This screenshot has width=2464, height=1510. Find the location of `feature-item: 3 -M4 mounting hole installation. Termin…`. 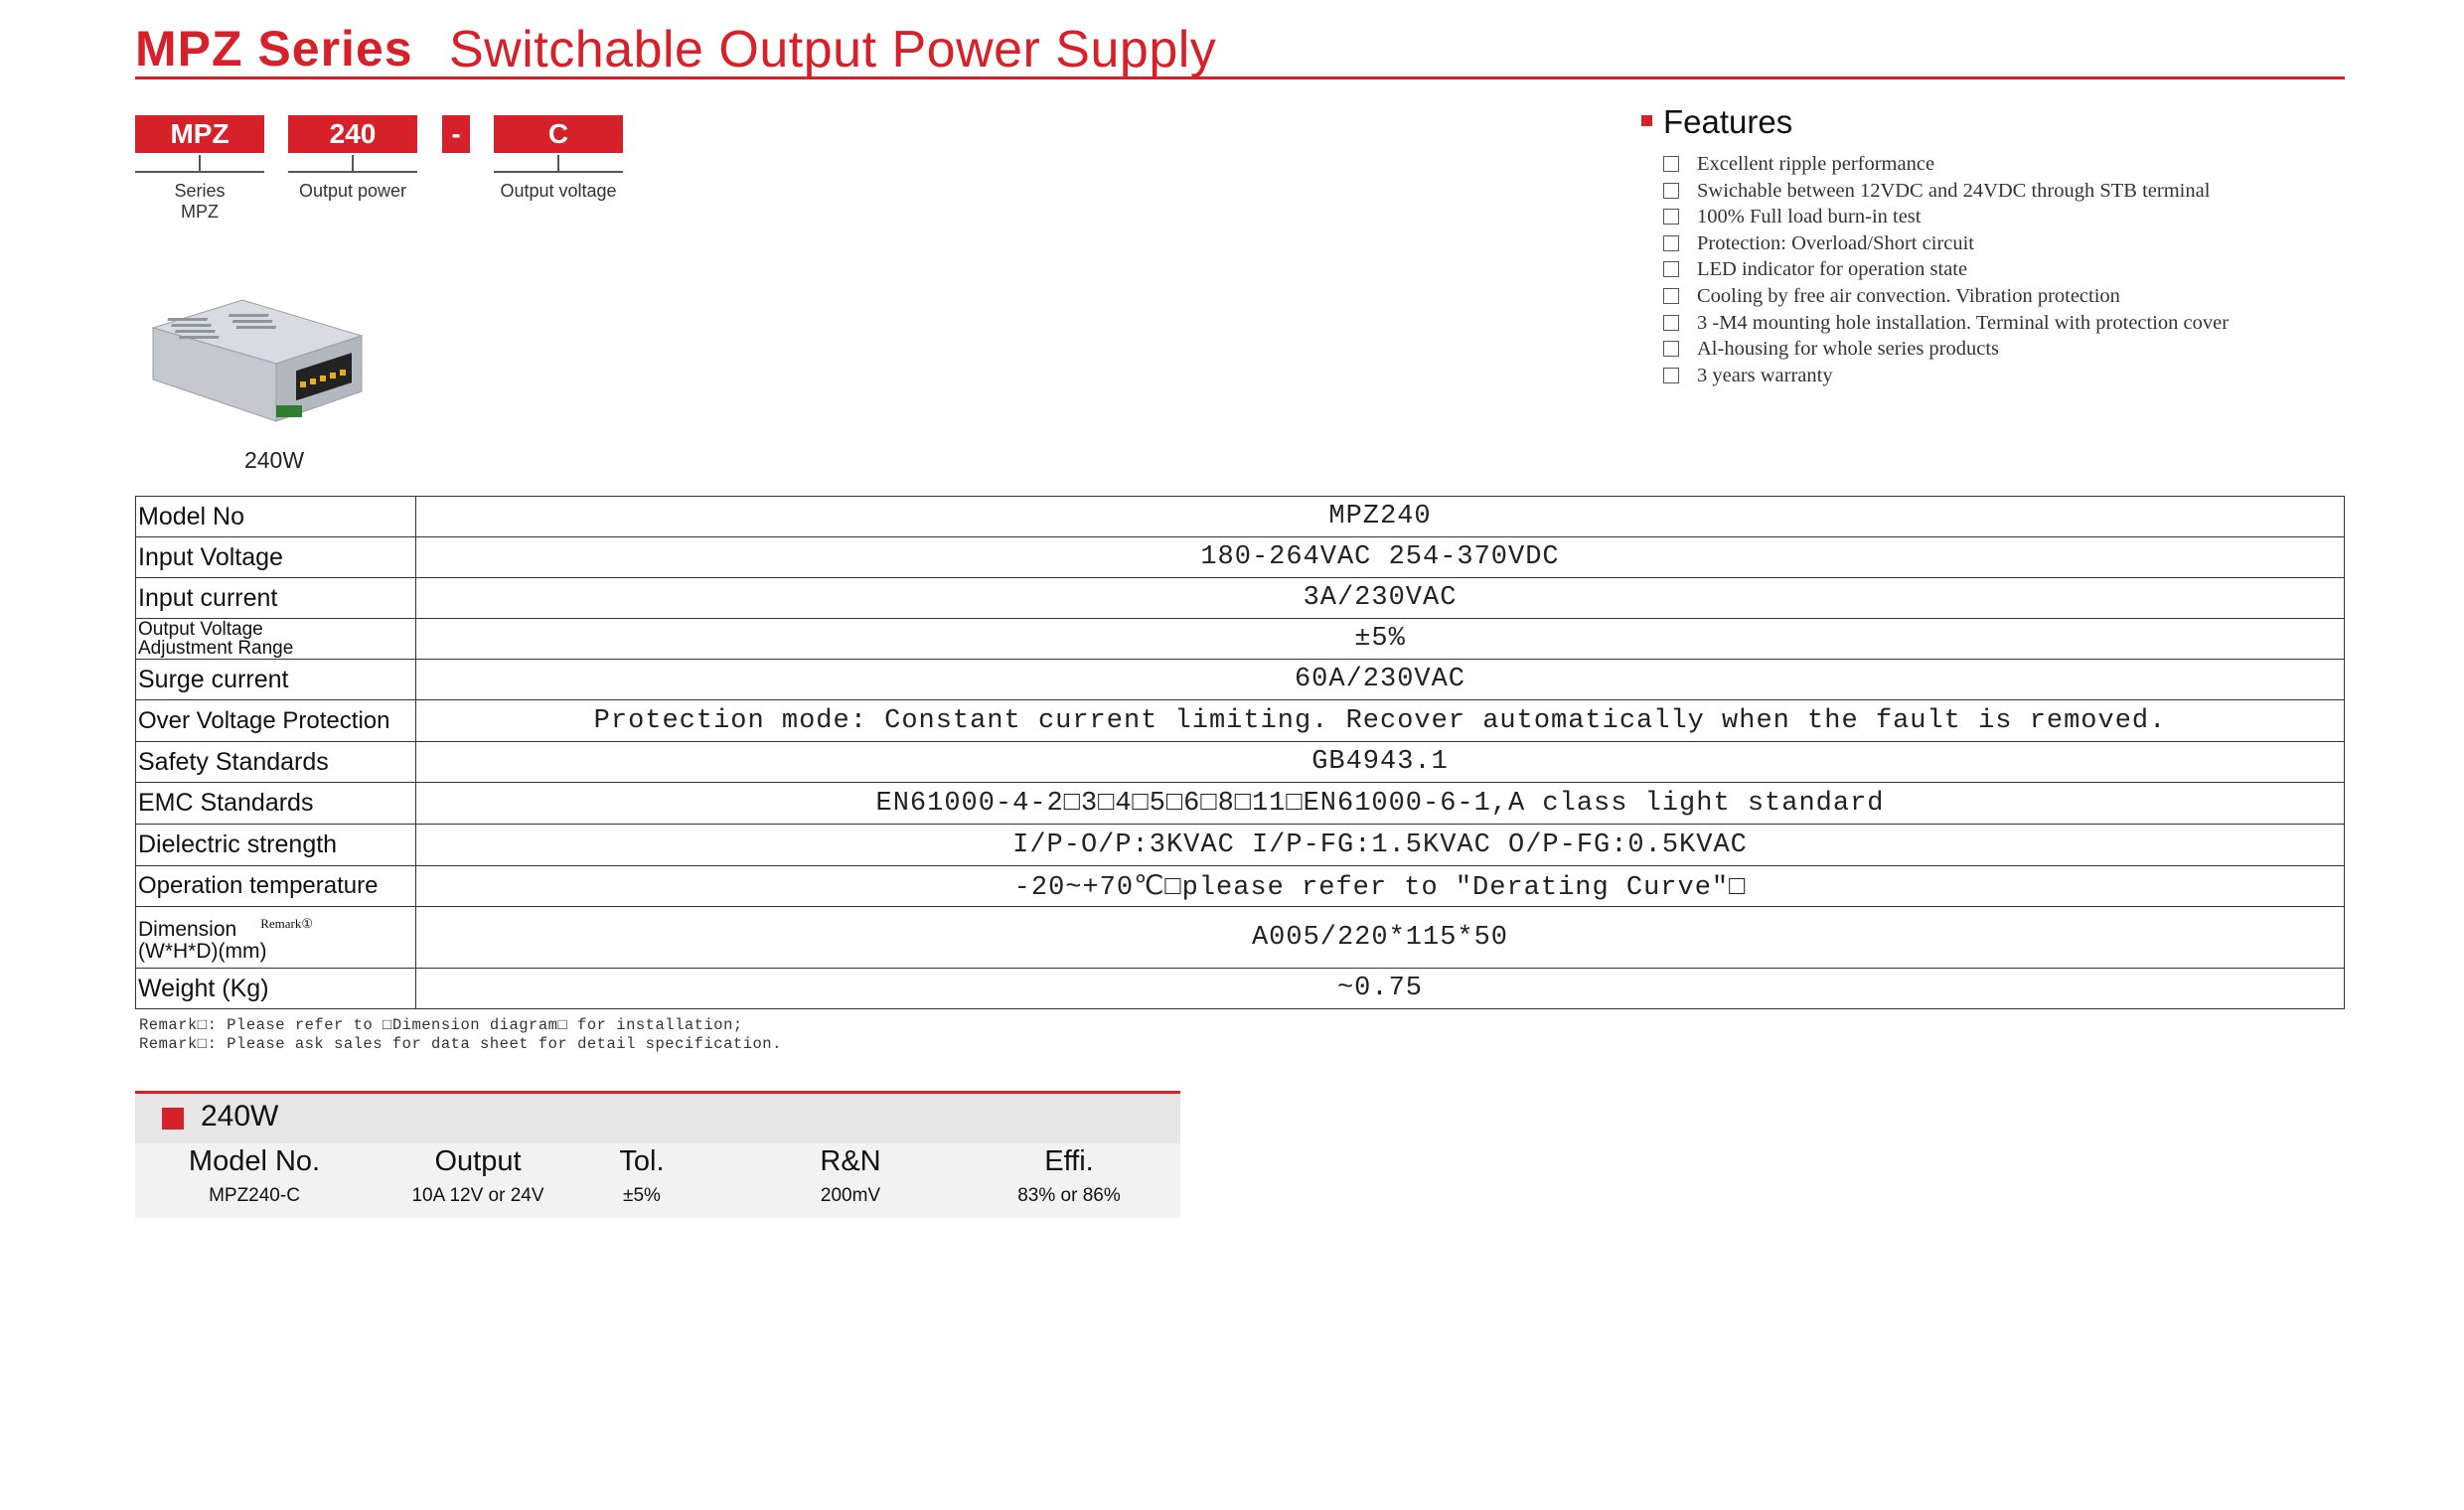

feature-item: 3 -M4 mounting hole installation. Termin… is located at coordinates (2008, 323).